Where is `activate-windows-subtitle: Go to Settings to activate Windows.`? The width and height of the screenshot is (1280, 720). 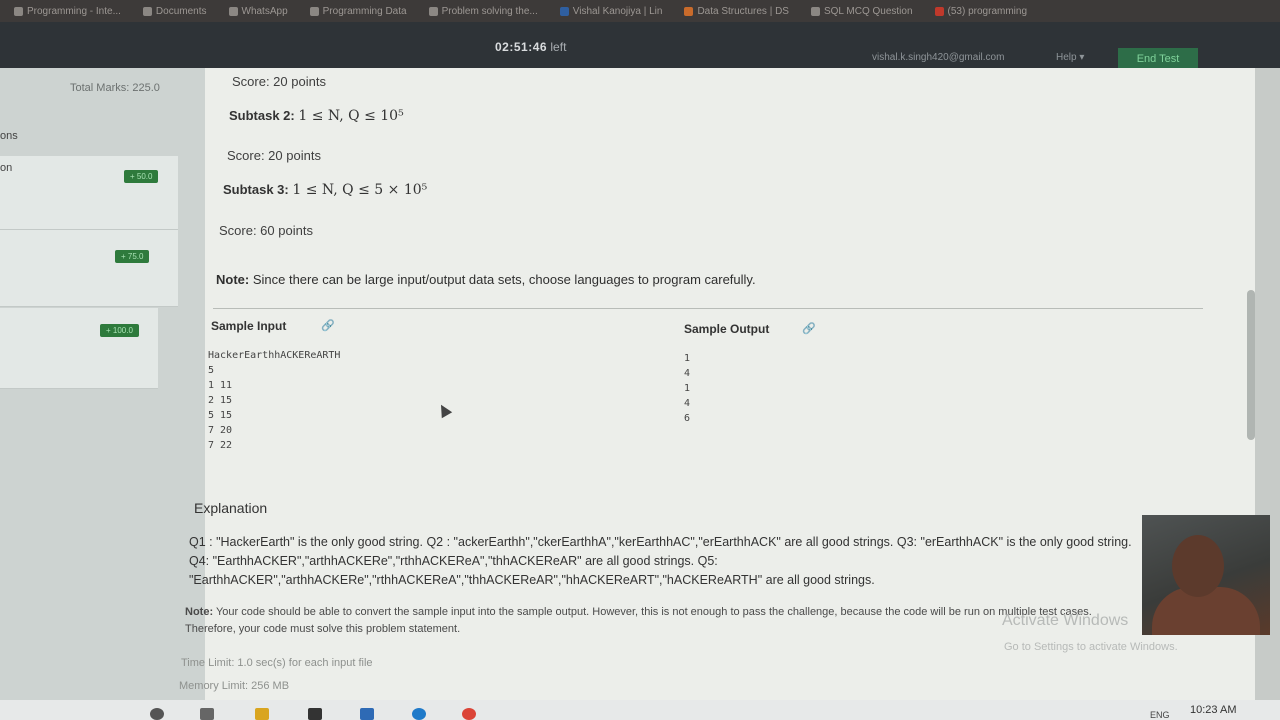 activate-windows-subtitle: Go to Settings to activate Windows. is located at coordinates (1091, 647).